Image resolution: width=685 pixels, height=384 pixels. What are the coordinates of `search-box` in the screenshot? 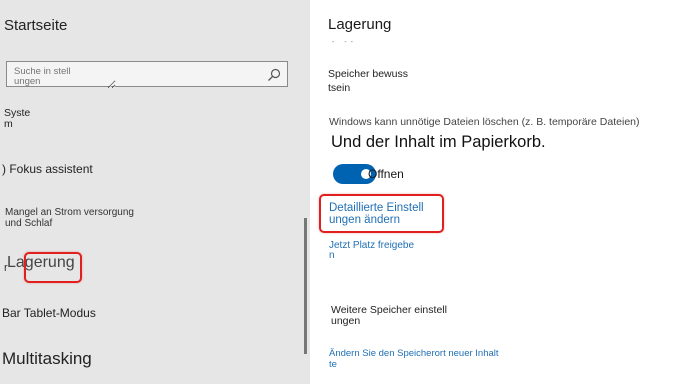 It's located at (147, 75).